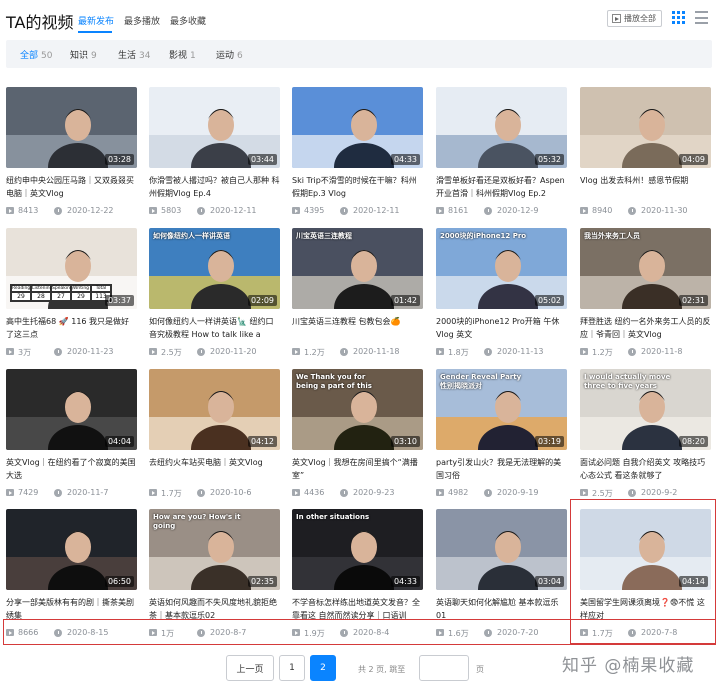  What do you see at coordinates (142, 20) in the screenshot?
I see `tab-most-played: 最多播放` at bounding box center [142, 20].